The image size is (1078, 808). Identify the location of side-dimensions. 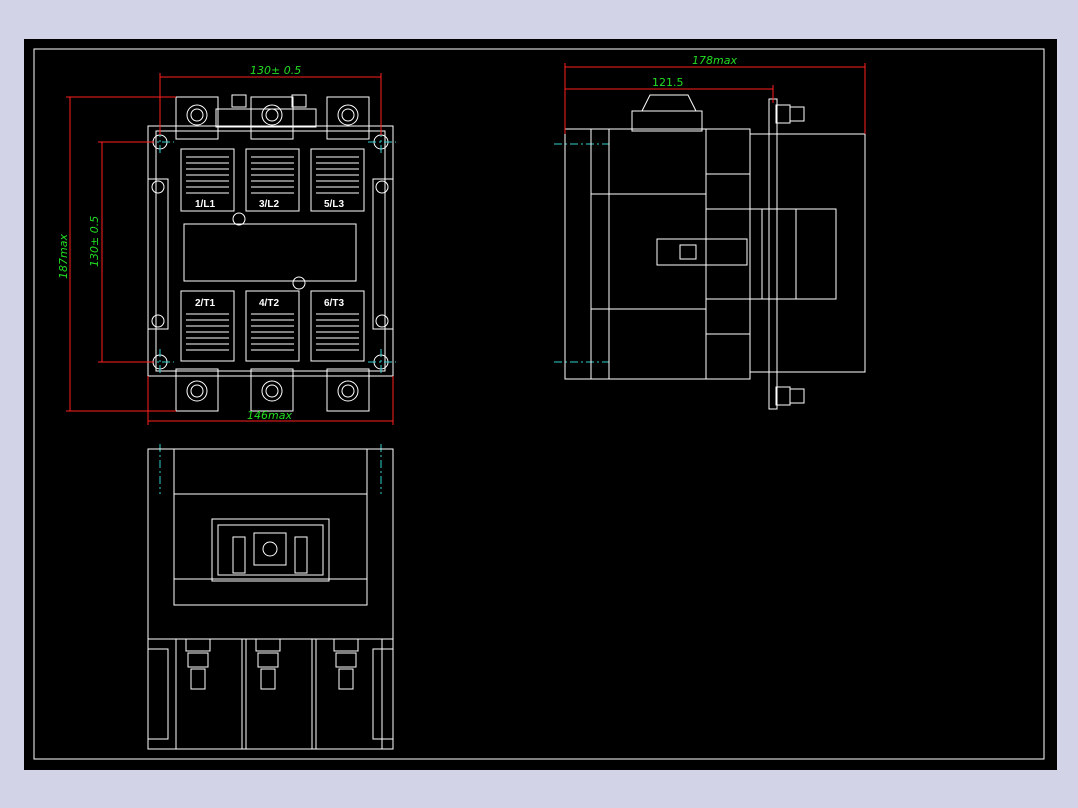
(715, 98).